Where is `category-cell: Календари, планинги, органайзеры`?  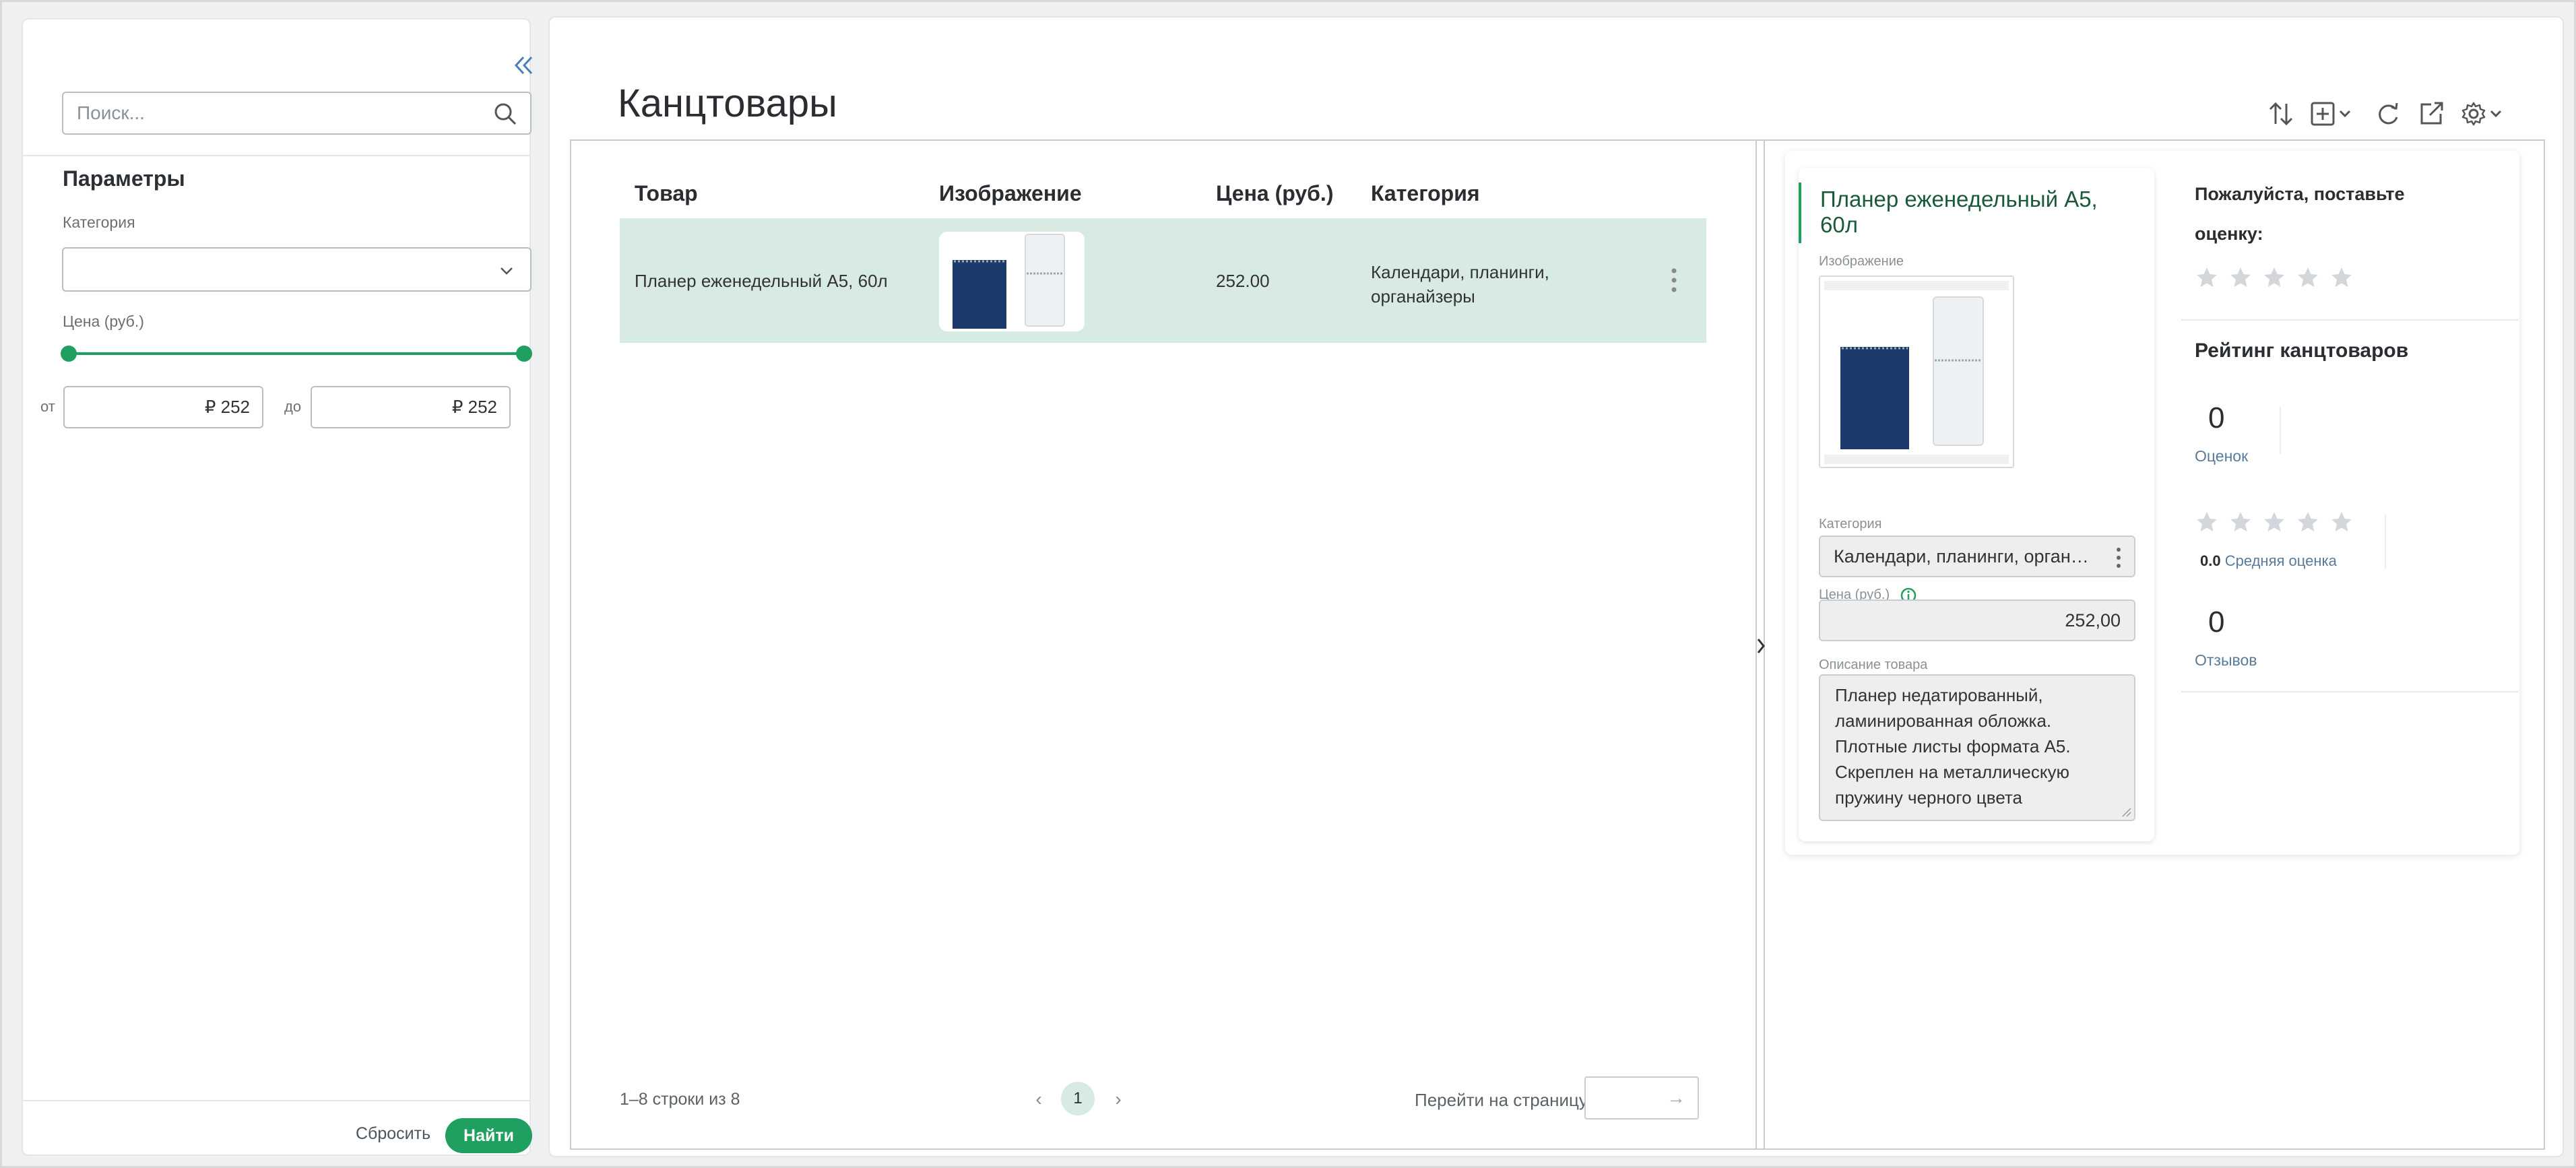 category-cell: Календари, планинги, органайзеры is located at coordinates (1460, 284).